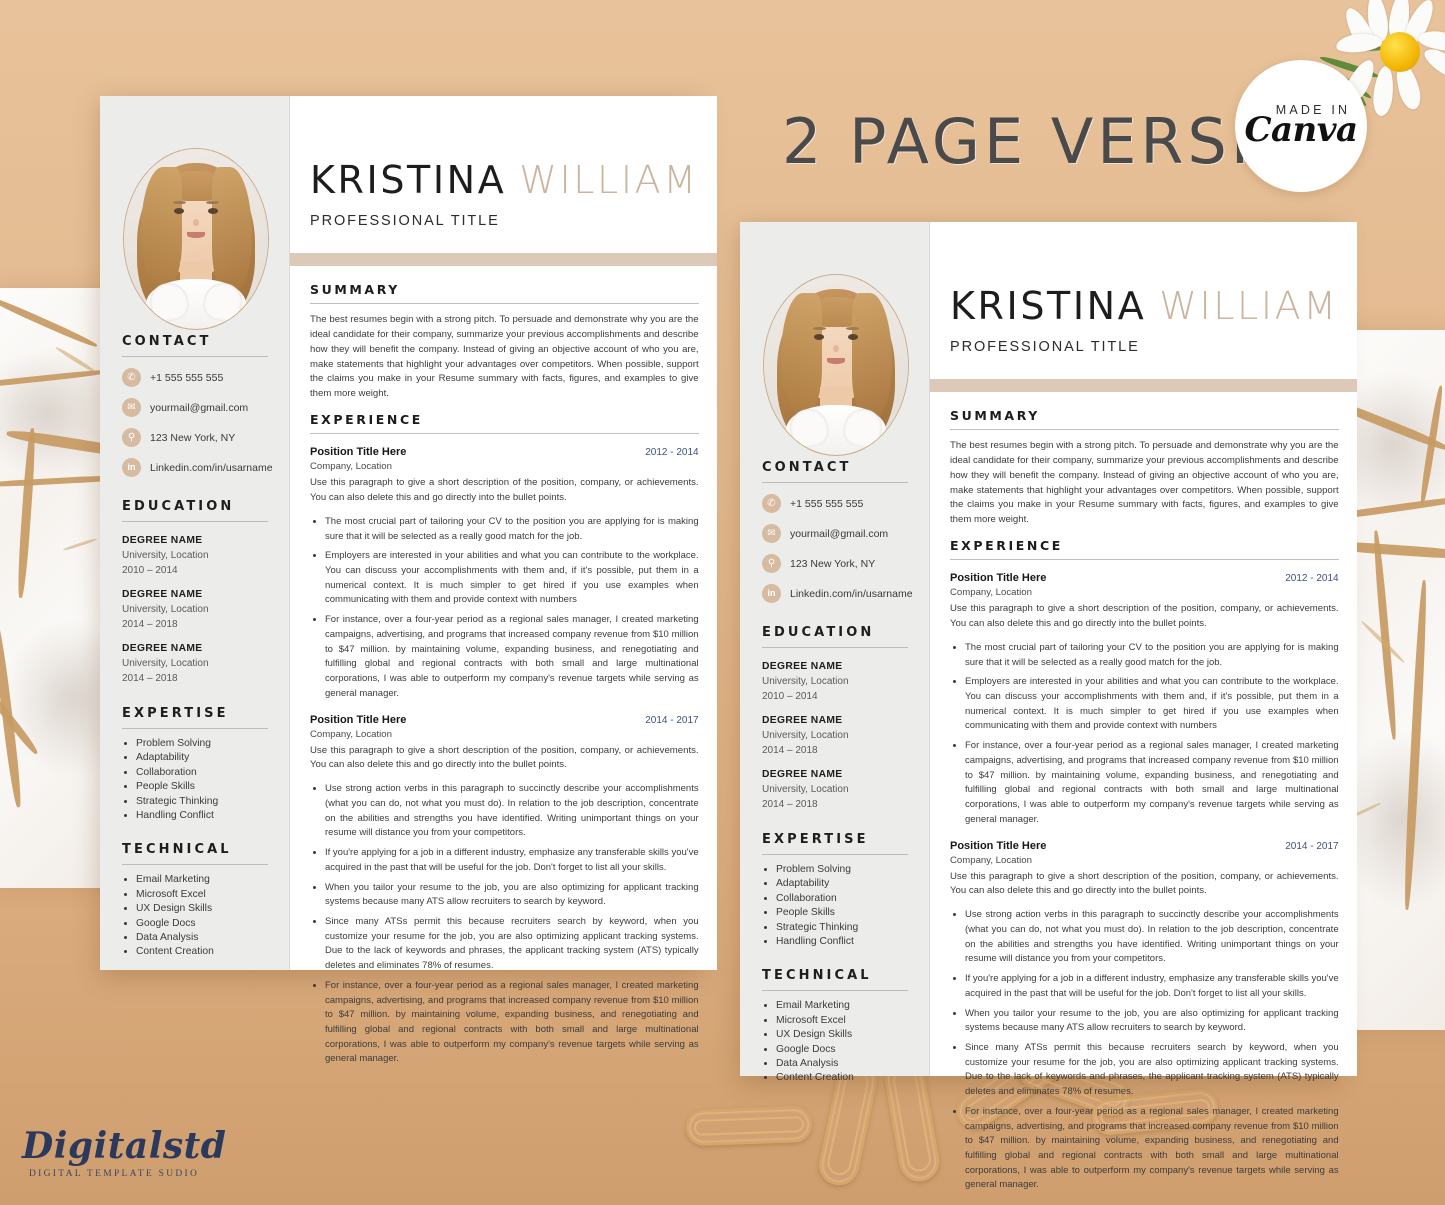  Describe the element at coordinates (842, 1020) in the screenshot. I see `list-item: Microsoft Excel` at that location.